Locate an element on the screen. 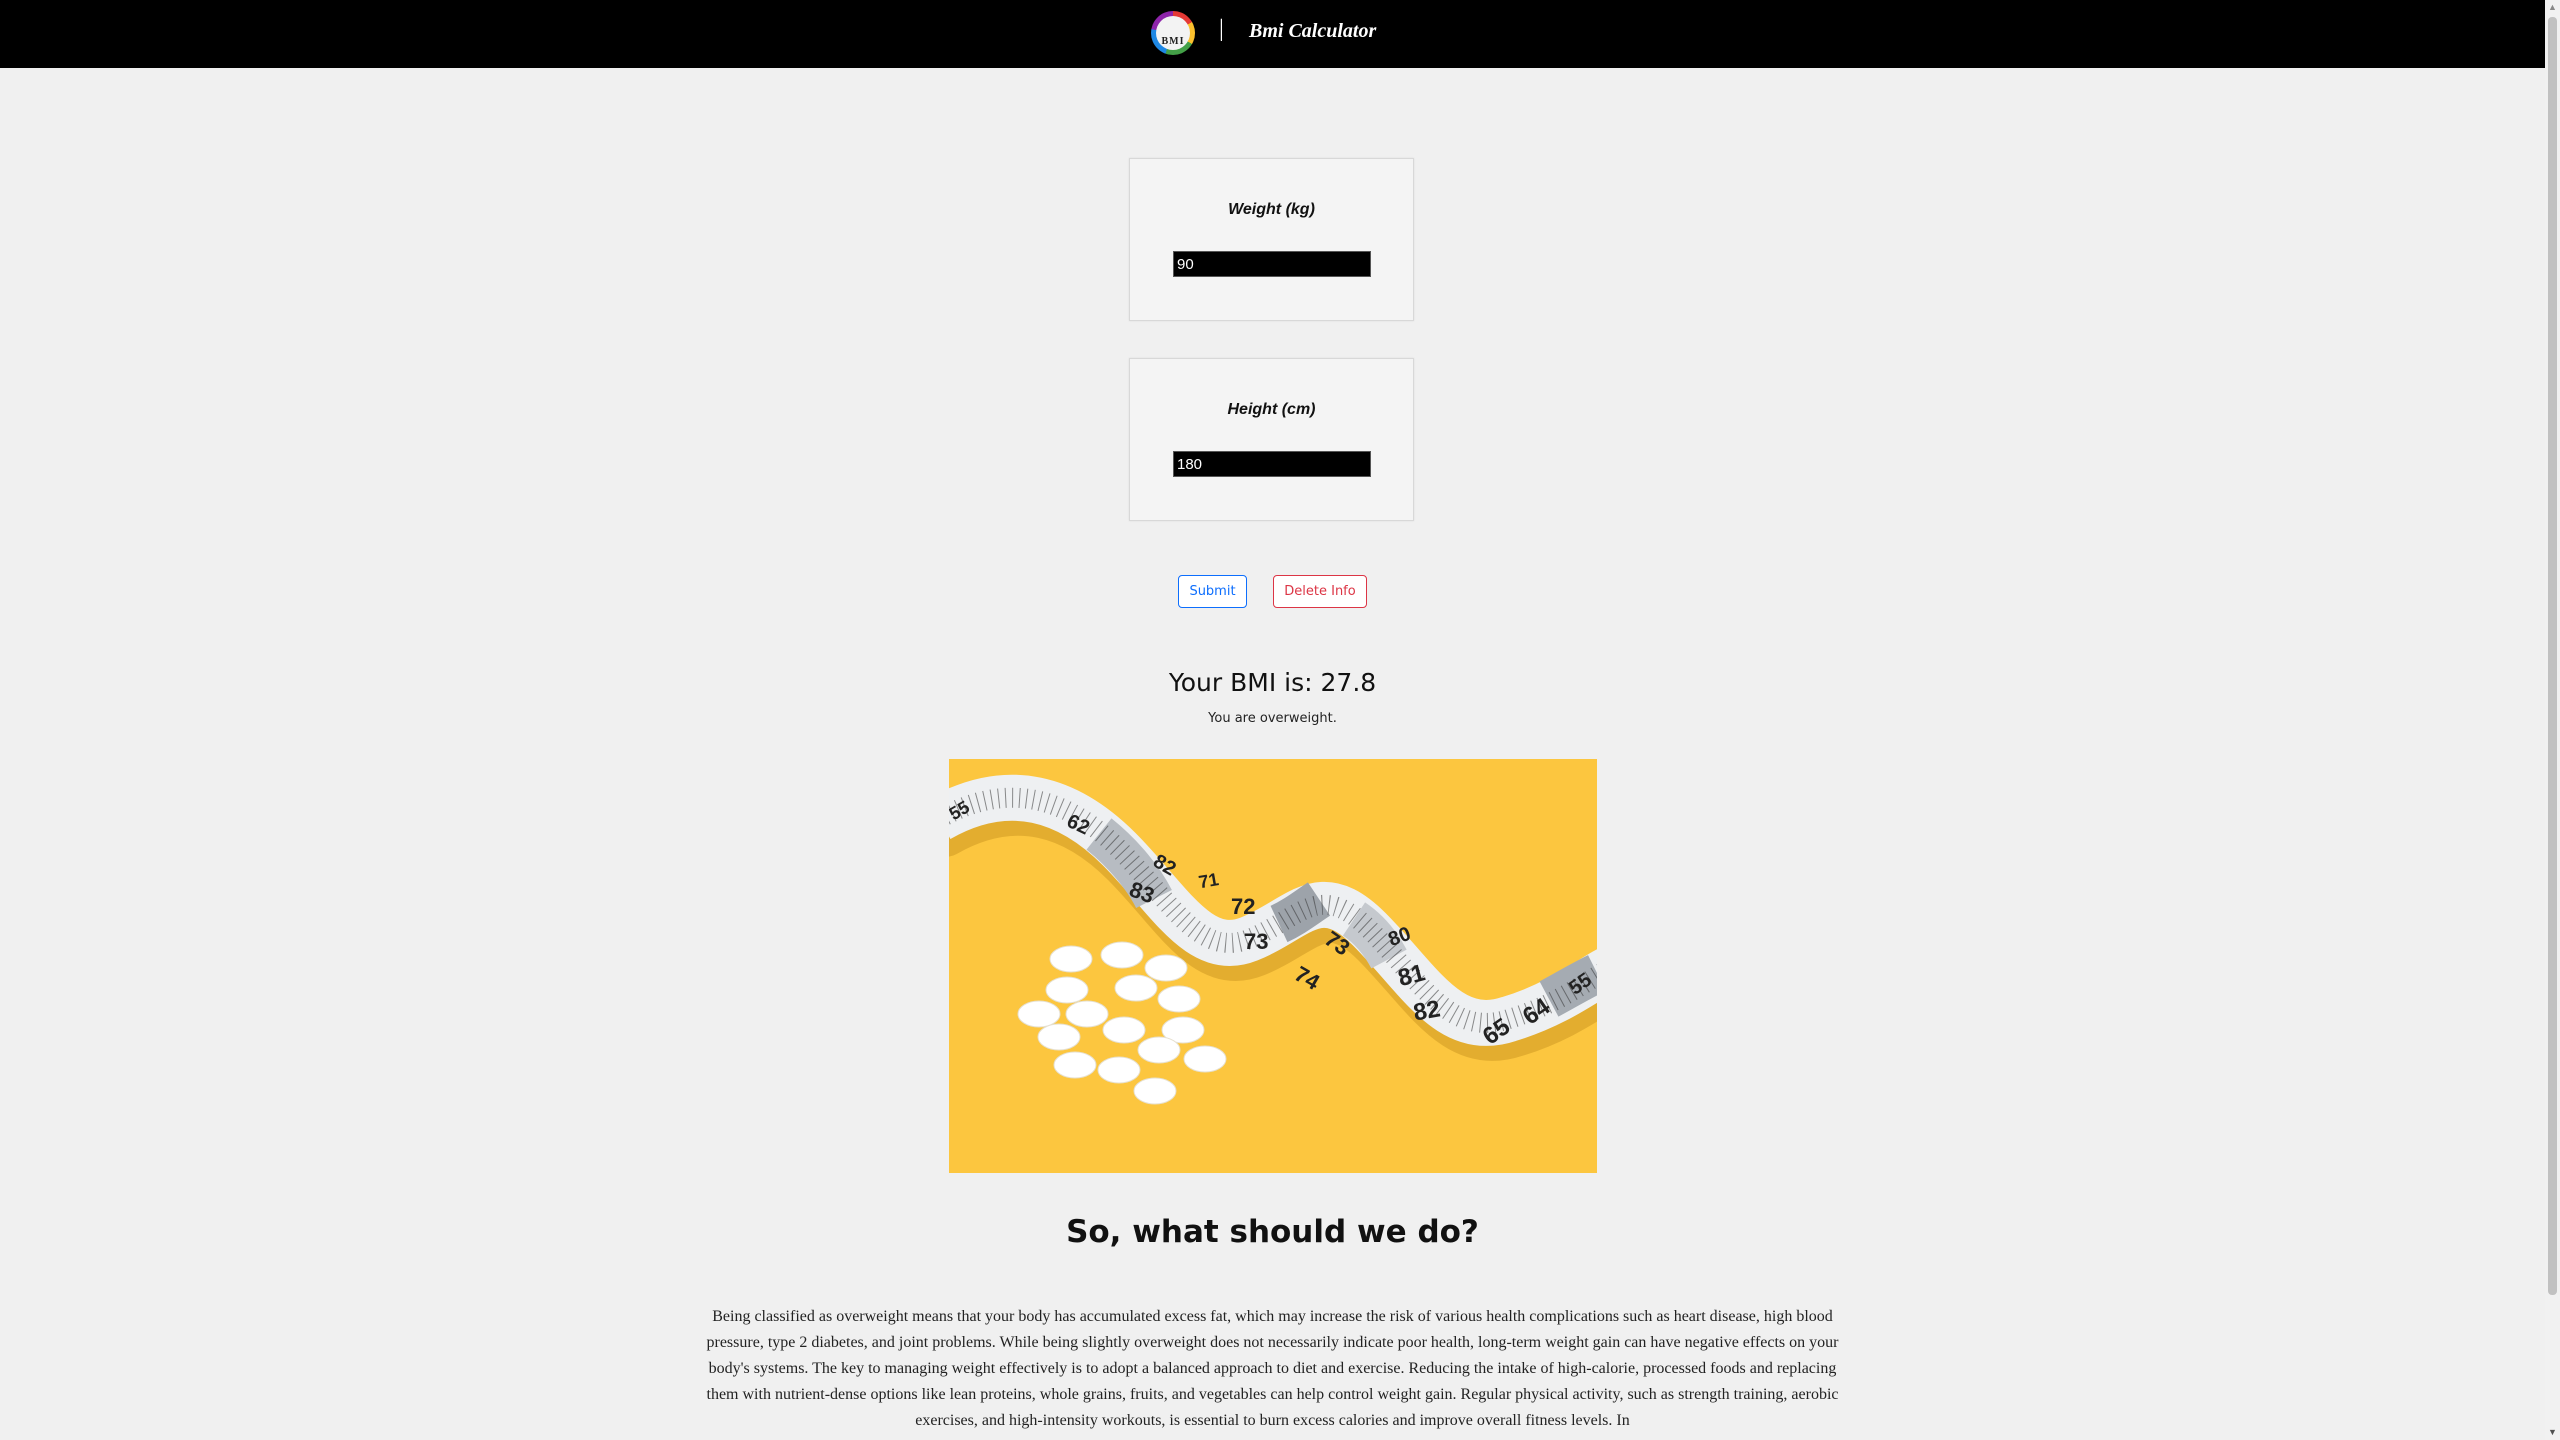 The height and width of the screenshot is (1440, 2560). advice-heading: So, what should we do? is located at coordinates (1272, 1232).